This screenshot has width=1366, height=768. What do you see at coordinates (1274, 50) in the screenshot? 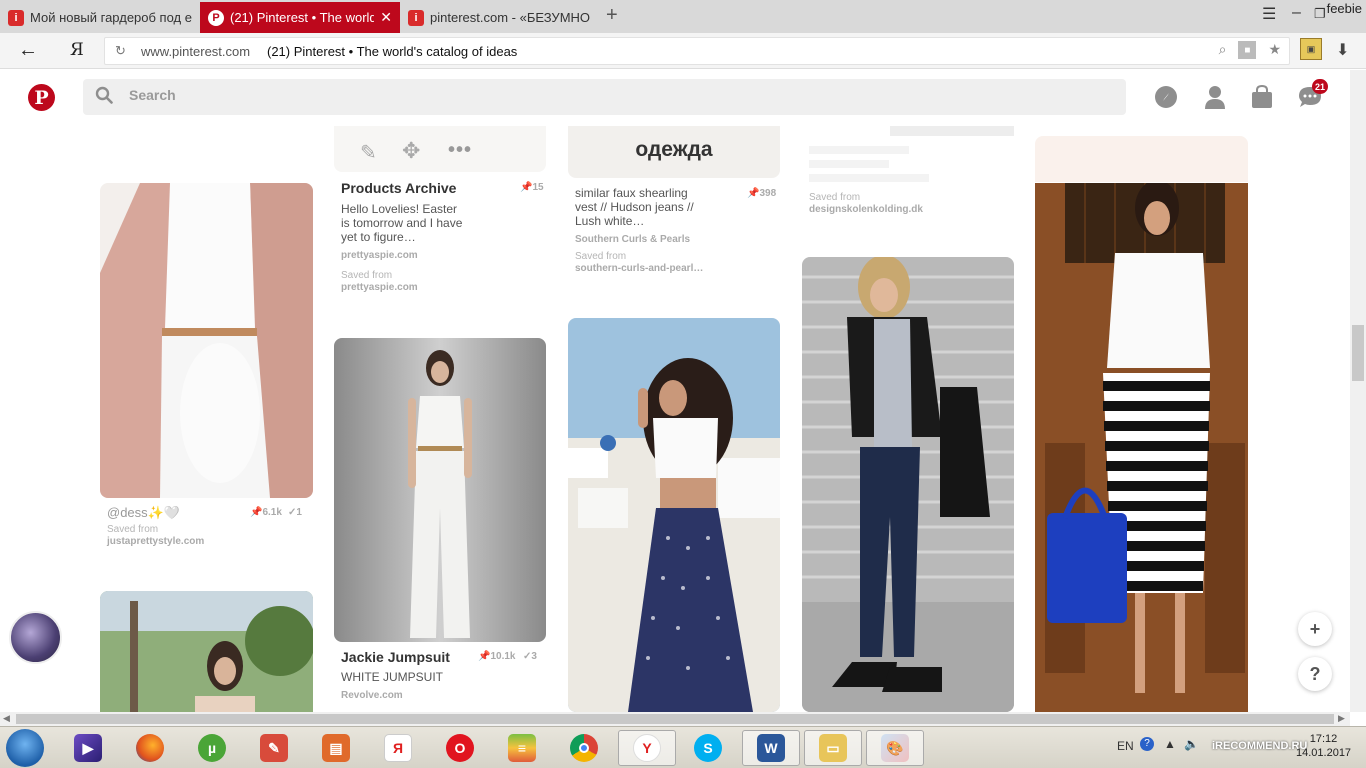
I see `star-icon: ★` at bounding box center [1274, 50].